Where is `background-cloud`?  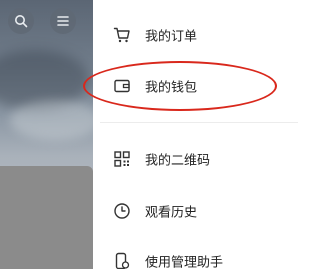 background-cloud is located at coordinates (51, 120).